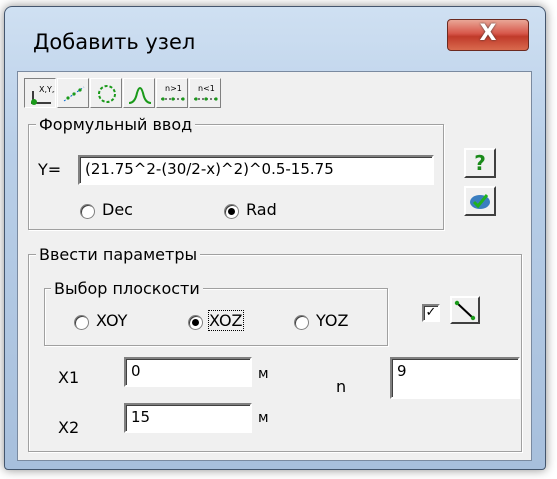 Image resolution: width=557 pixels, height=479 pixels. What do you see at coordinates (112, 320) in the screenshot?
I see `xoy-label: XOY` at bounding box center [112, 320].